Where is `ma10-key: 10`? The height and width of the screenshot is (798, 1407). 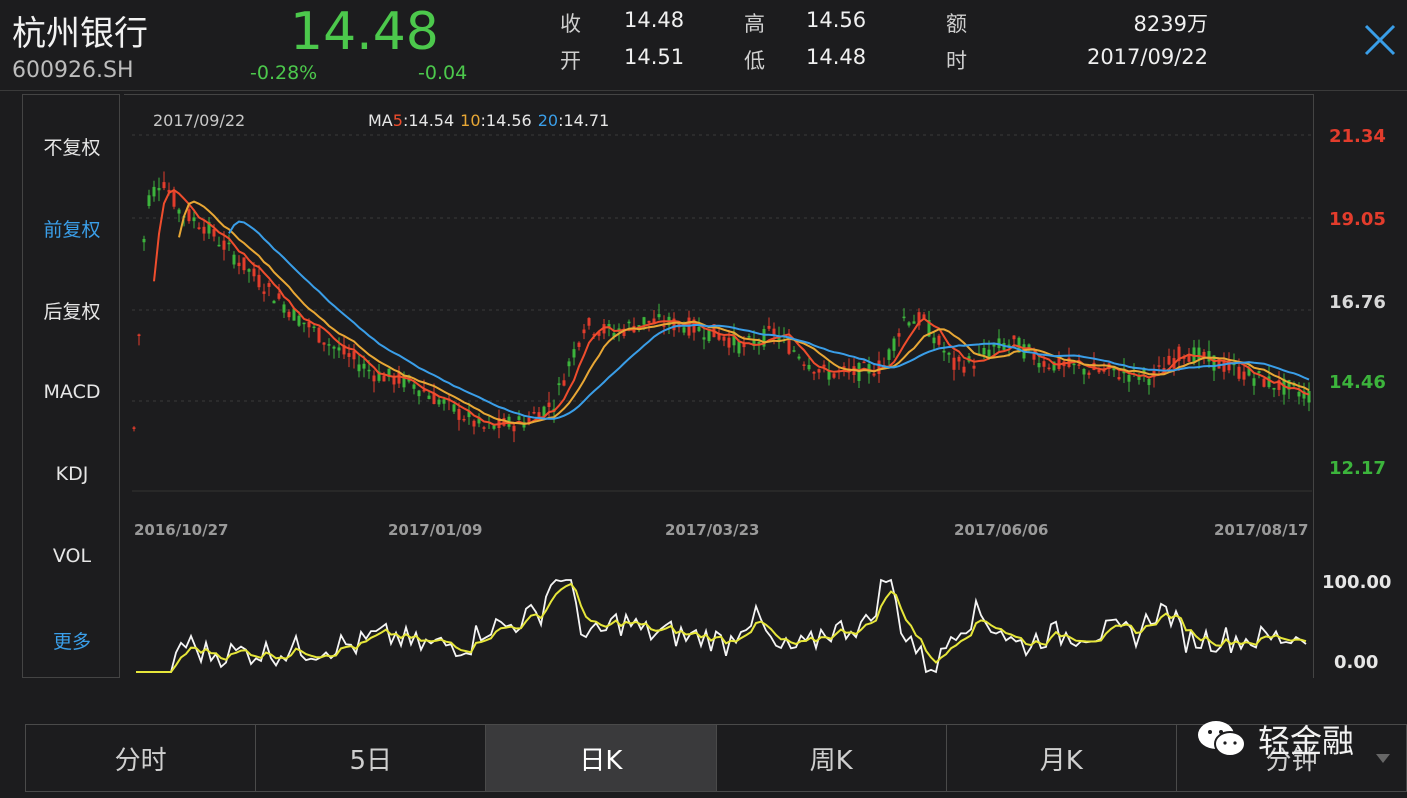 ma10-key: 10 is located at coordinates (470, 120).